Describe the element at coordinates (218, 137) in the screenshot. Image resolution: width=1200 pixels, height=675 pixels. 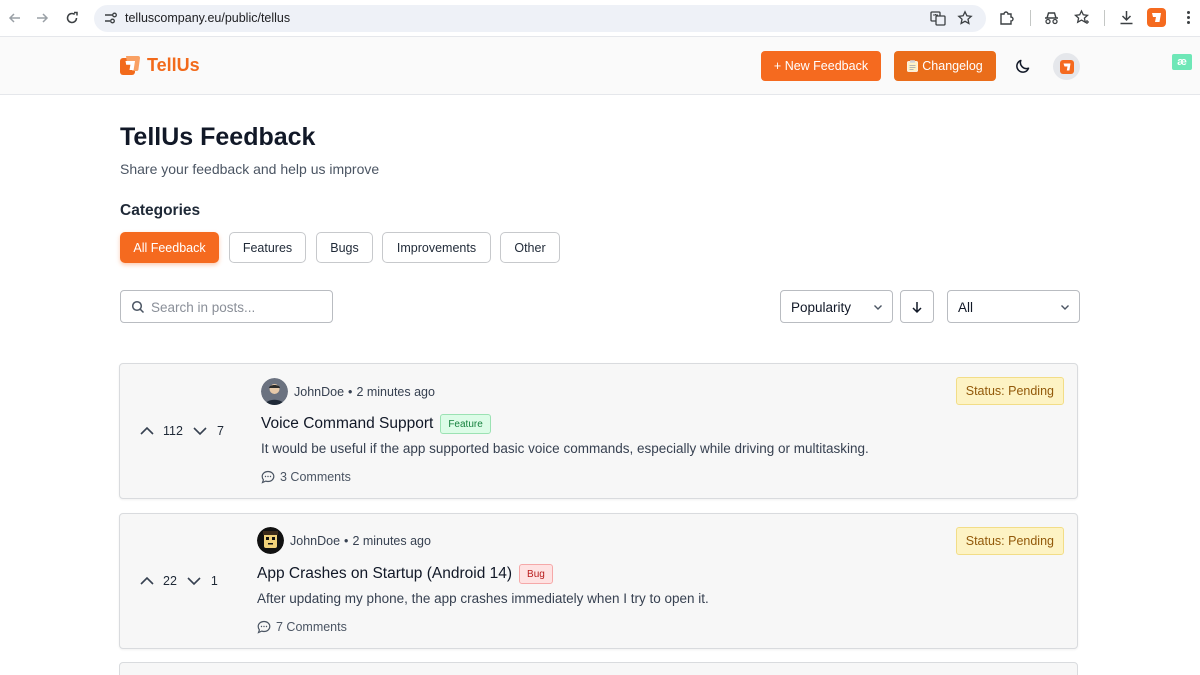
I see `page-title: TellUs Feedback` at that location.